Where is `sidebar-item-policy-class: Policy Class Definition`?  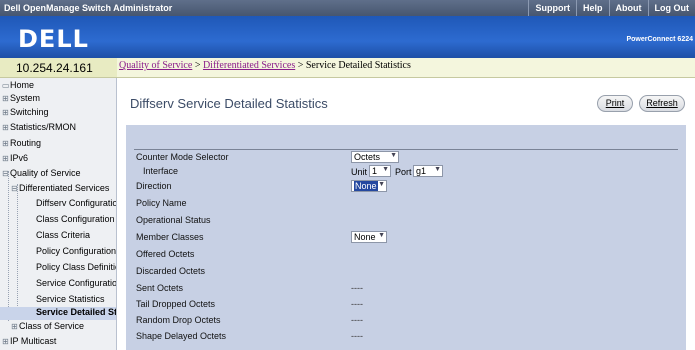 sidebar-item-policy-class: Policy Class Definition is located at coordinates (76, 268).